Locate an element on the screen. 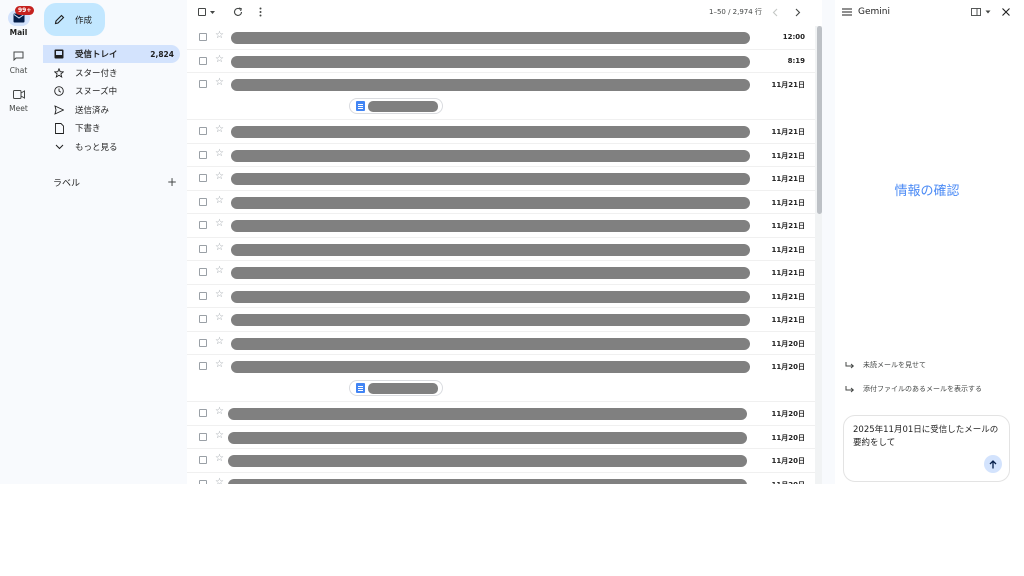 This screenshot has width=1024, height=576. forward-arrow-icon is located at coordinates (850, 389).